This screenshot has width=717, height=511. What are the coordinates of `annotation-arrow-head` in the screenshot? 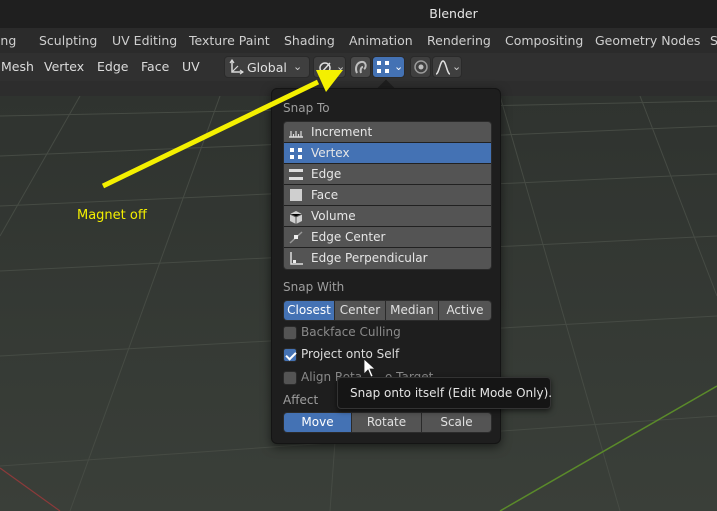 It's located at (329, 81).